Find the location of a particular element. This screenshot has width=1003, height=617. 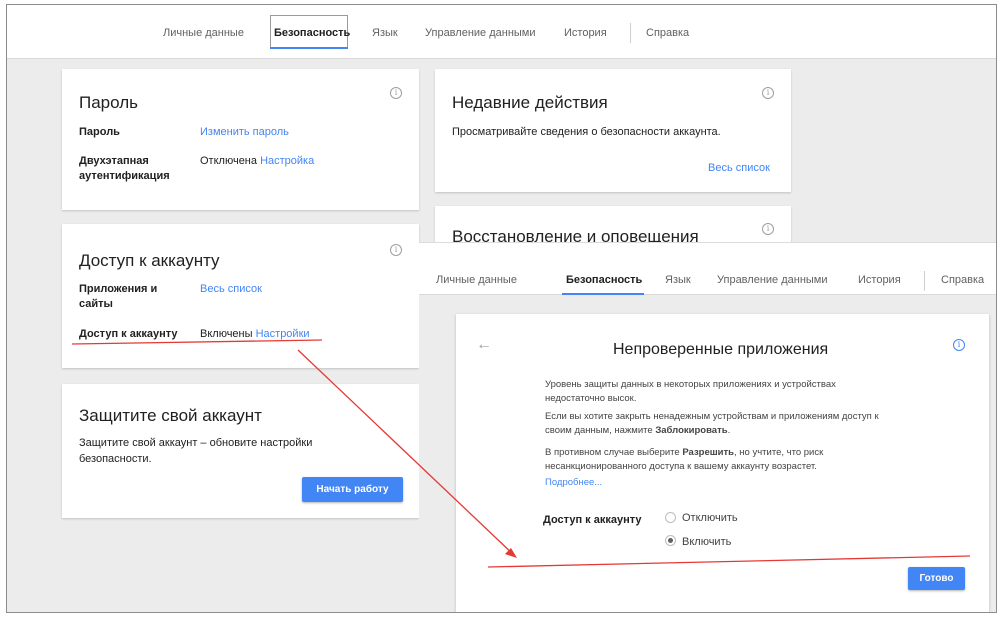

apps-sites-label: Приложения и сайты is located at coordinates (118, 296).